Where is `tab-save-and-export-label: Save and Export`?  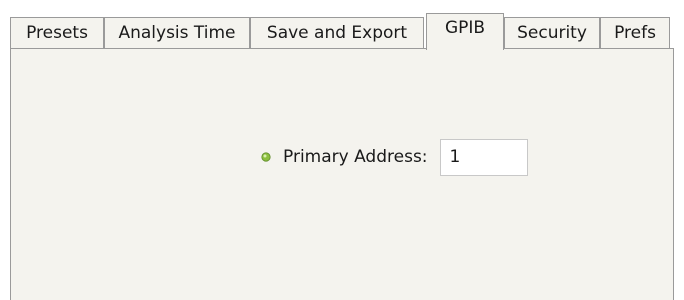
tab-save-and-export-label: Save and Export is located at coordinates (337, 32).